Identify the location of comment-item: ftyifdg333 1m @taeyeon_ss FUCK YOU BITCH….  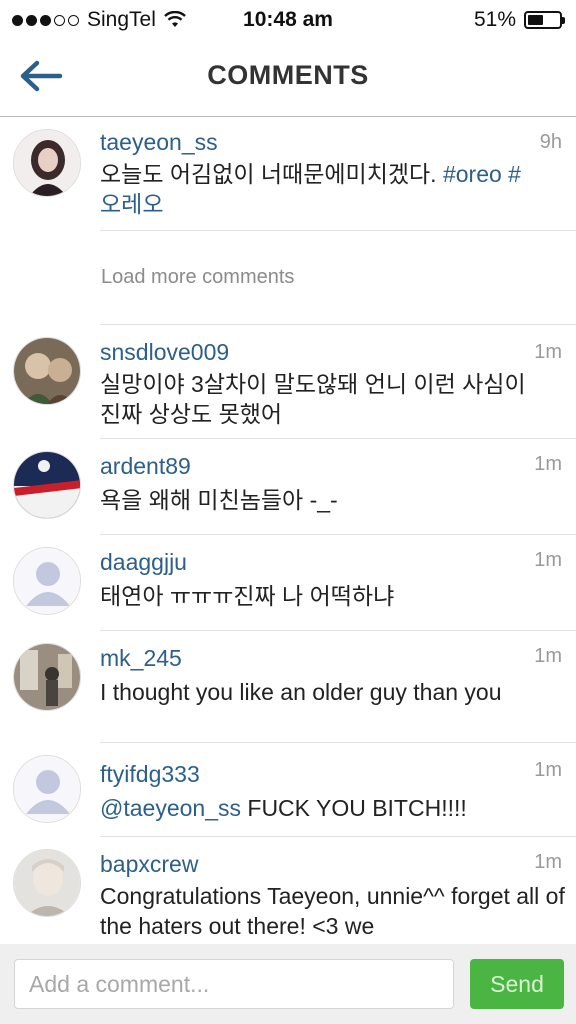
(288, 790).